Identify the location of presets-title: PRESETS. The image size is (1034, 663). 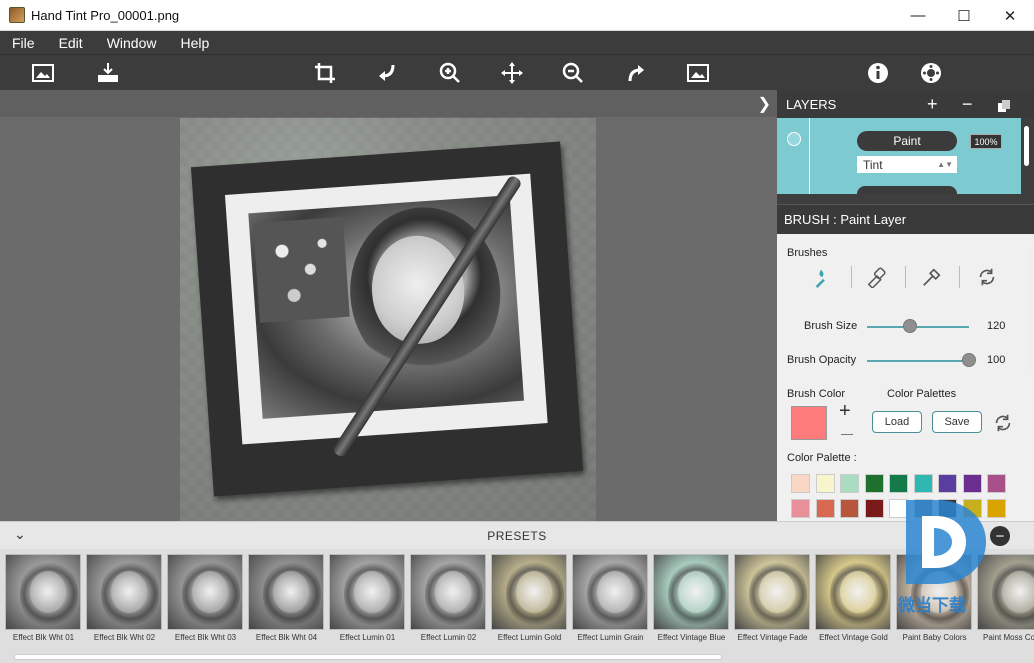
(517, 536).